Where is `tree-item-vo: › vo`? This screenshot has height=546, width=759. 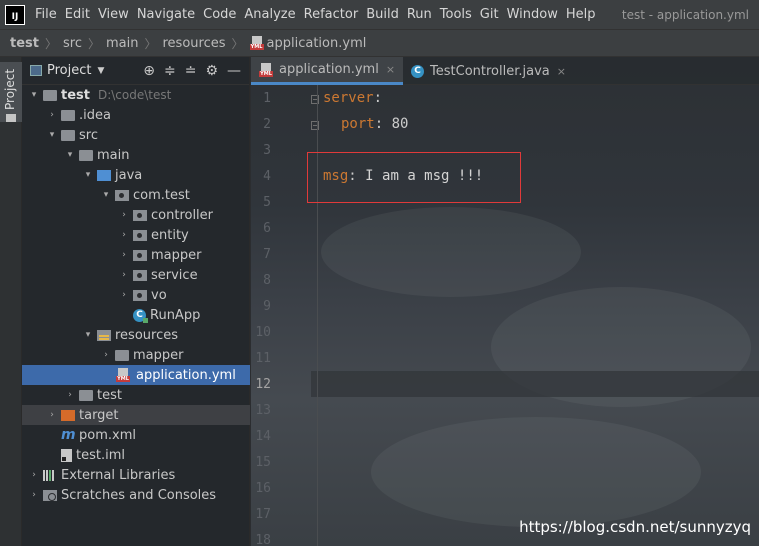
tree-item-vo: › vo is located at coordinates (136, 295).